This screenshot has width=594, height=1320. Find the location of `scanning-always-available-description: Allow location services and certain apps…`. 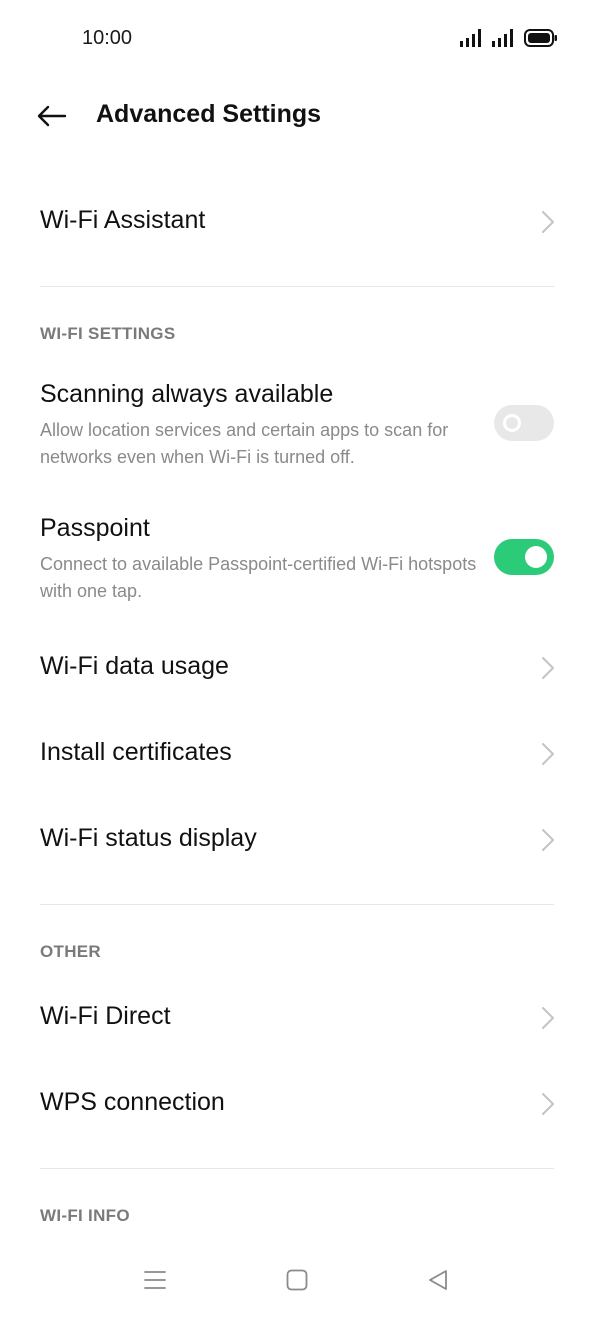

scanning-always-available-description: Allow location services and certain apps… is located at coordinates (244, 443).